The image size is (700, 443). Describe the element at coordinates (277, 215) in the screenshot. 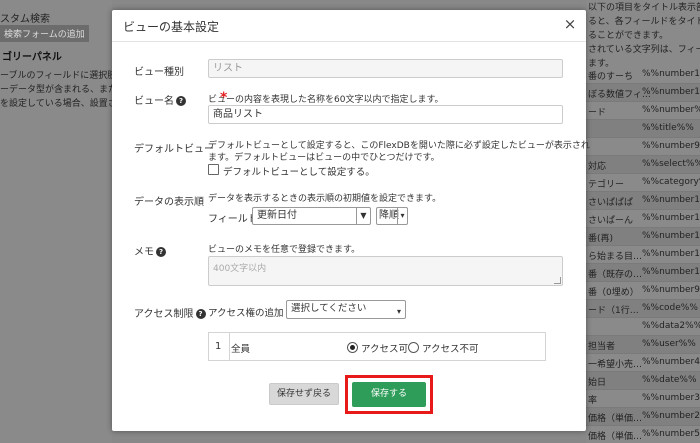

I see `sort-field-value: 更新日付` at that location.